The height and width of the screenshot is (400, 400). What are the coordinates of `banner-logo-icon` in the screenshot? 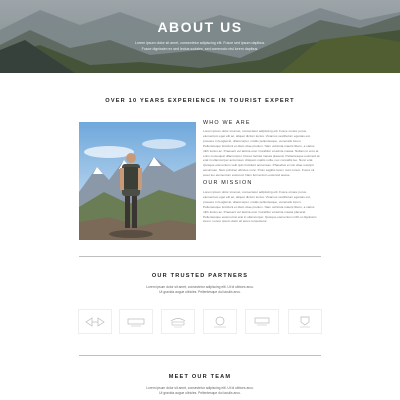 It's located at (136, 322).